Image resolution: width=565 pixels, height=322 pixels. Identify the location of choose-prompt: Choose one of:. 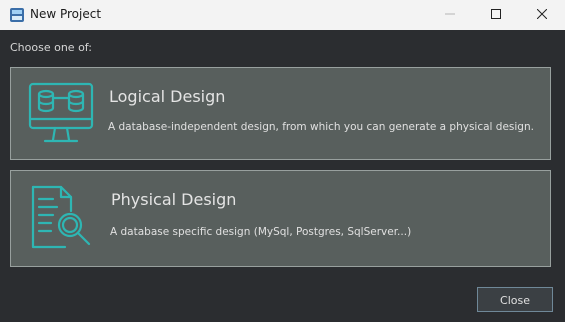
(51, 47).